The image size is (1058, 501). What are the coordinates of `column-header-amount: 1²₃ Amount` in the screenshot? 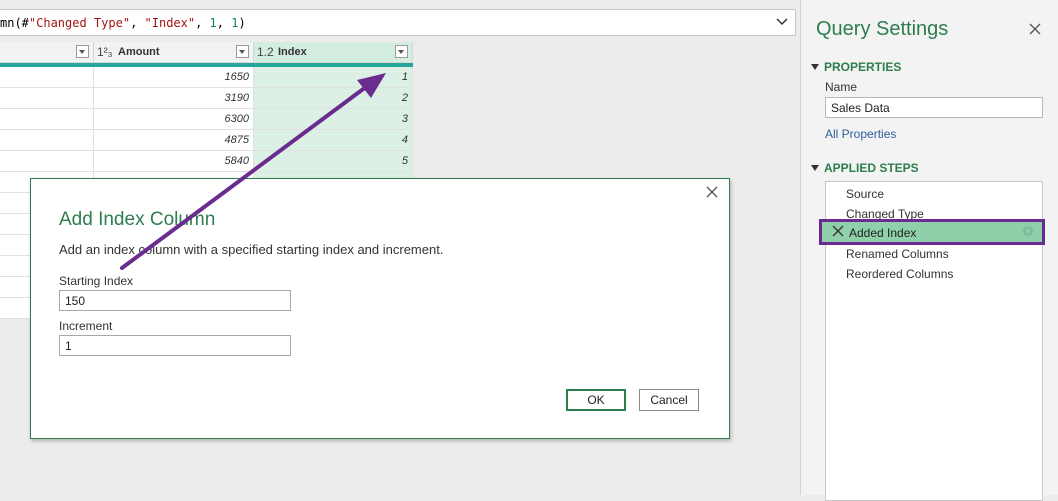 It's located at (174, 52).